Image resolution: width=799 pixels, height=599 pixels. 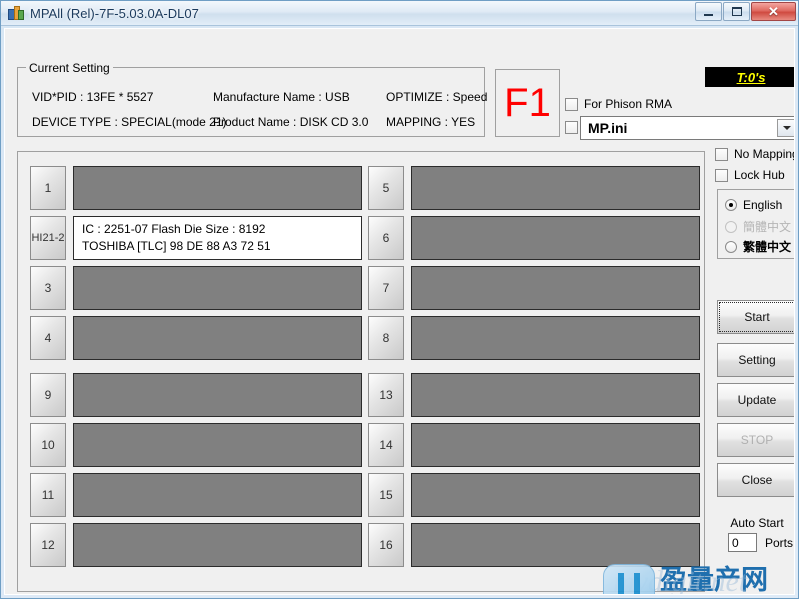 I want to click on auto-start-unit-label: Ports, so click(x=779, y=542).